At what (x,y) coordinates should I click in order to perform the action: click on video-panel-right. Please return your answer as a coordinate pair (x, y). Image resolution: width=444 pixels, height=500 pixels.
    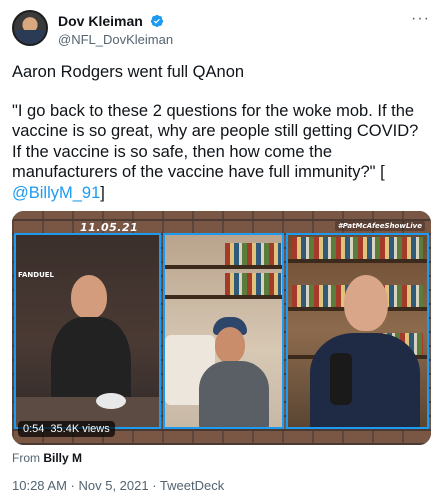
    Looking at the image, I should click on (357, 331).